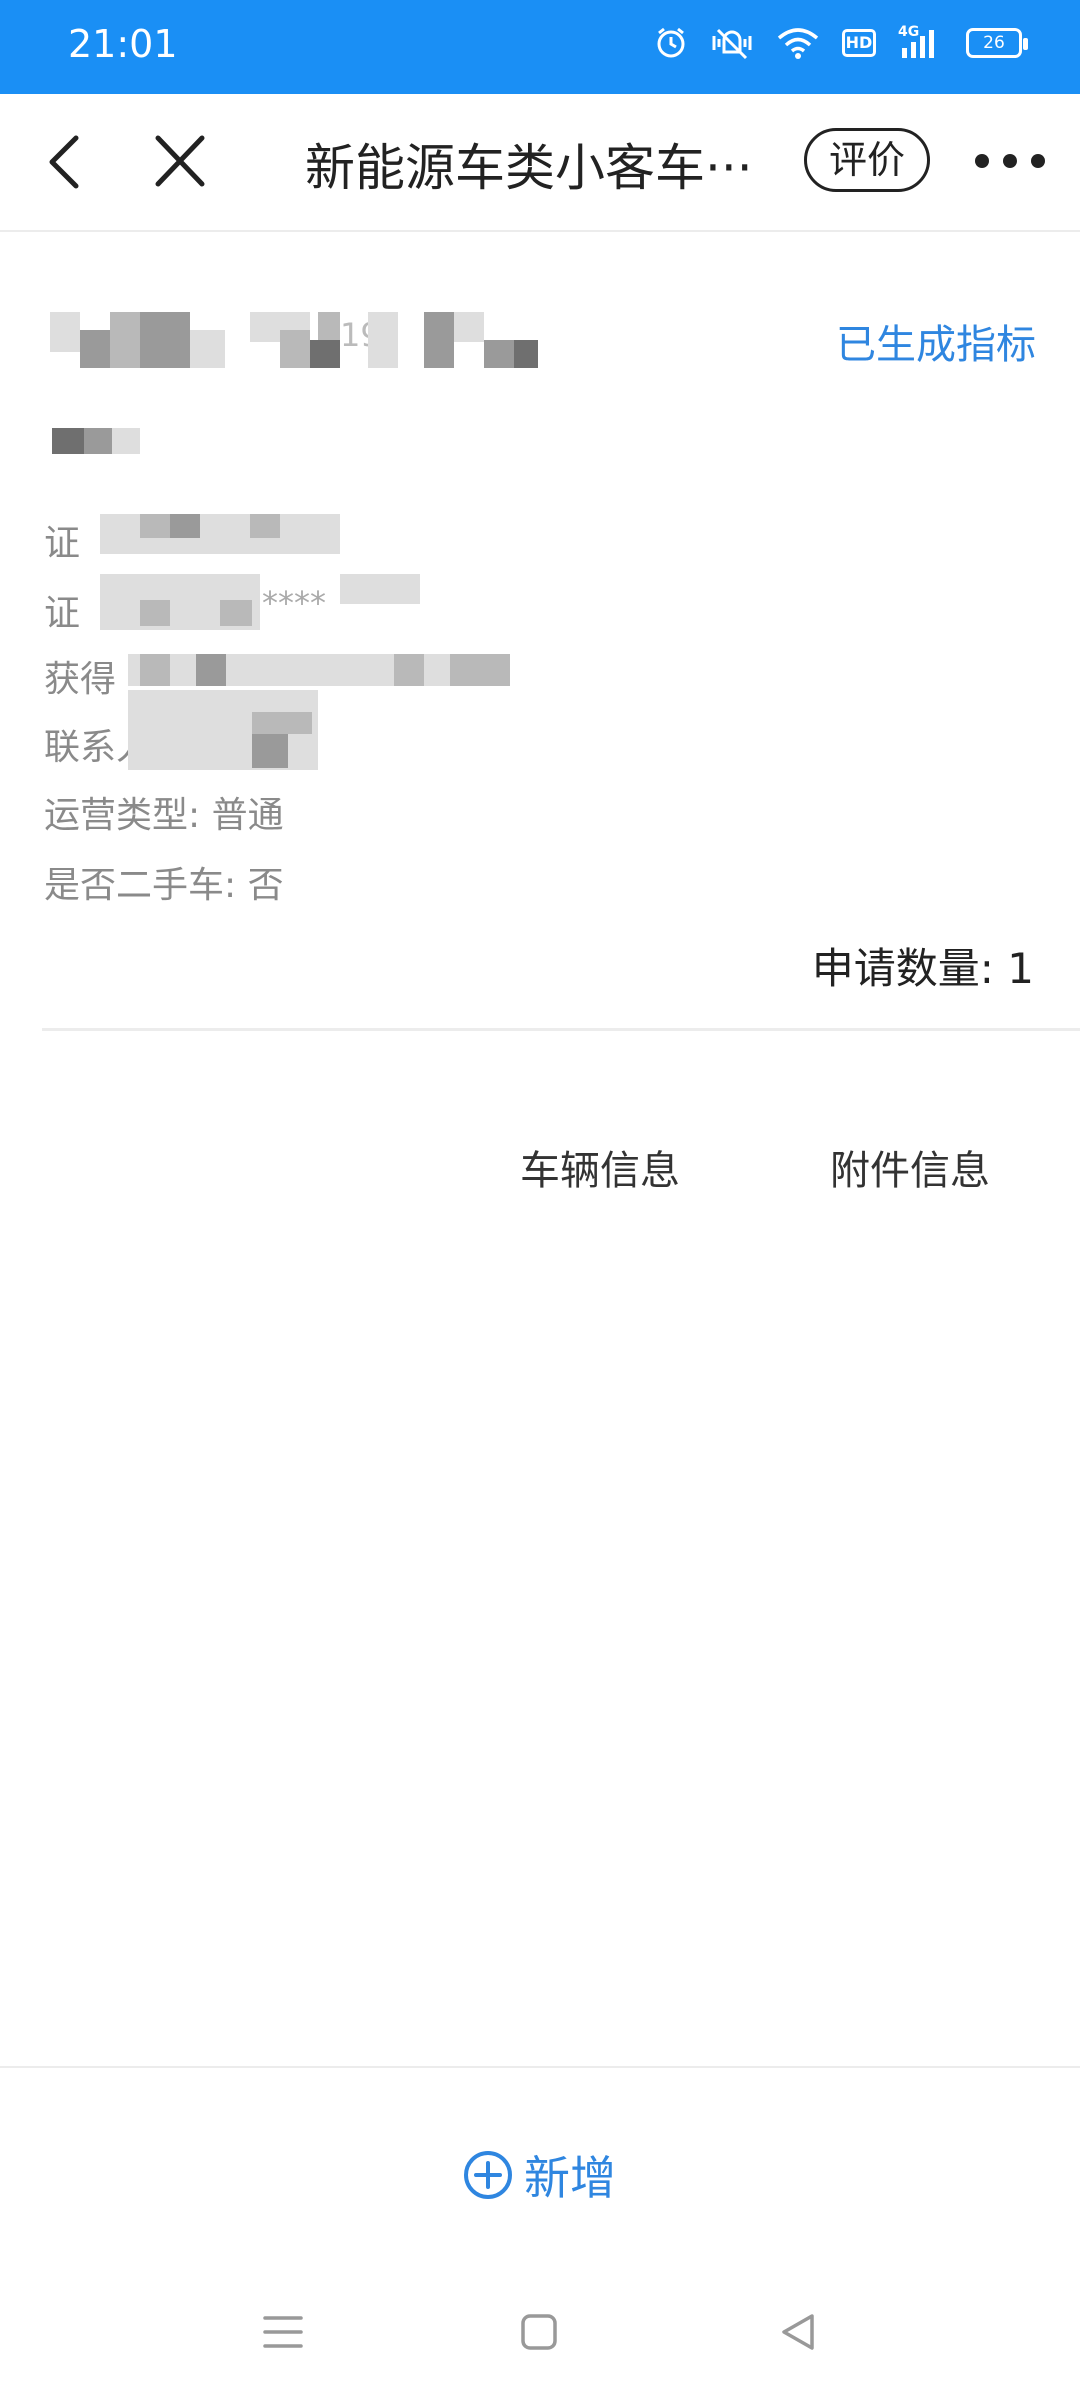  I want to click on cert-line: 证, so click(62, 540).